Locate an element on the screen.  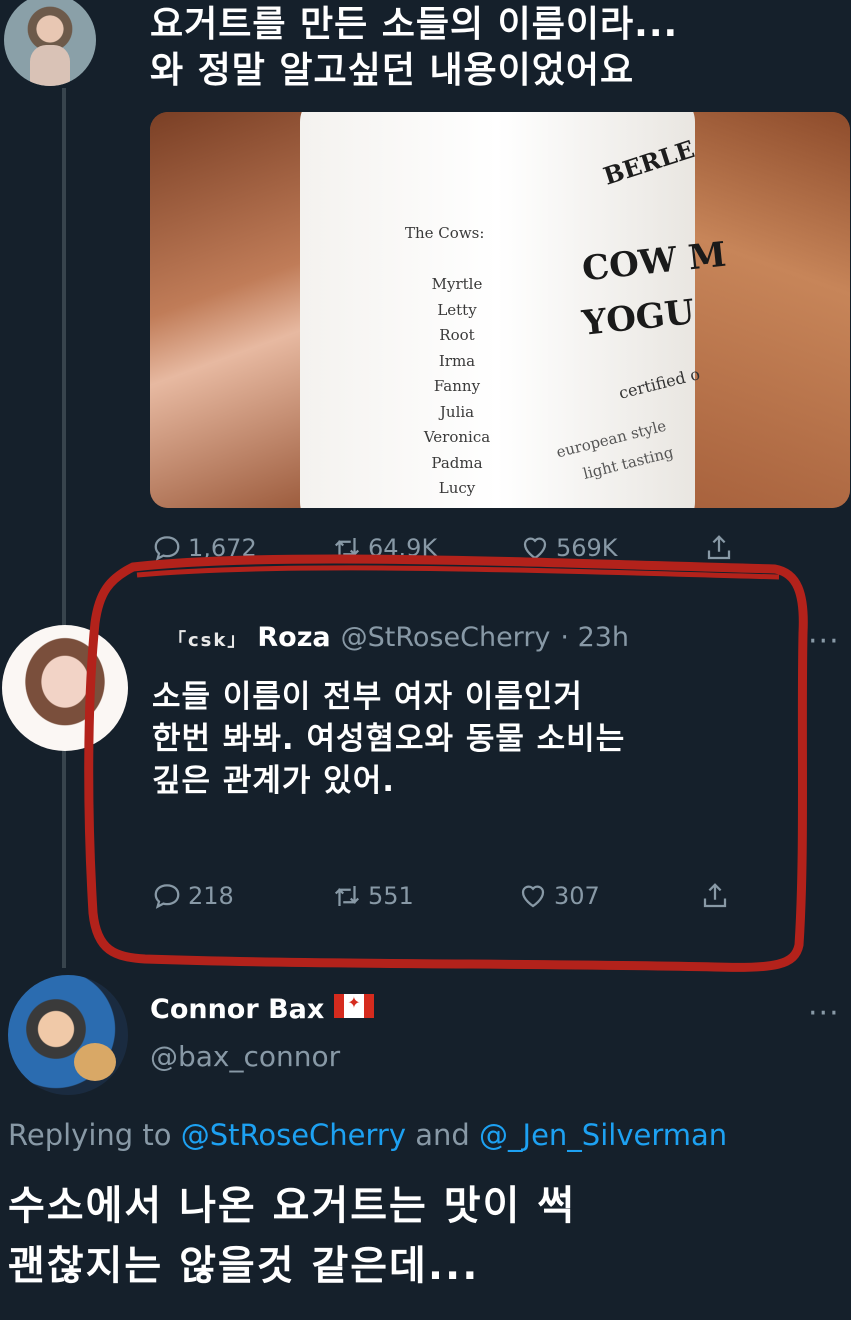
avatar-cat-shape is located at coordinates (95, 1062).